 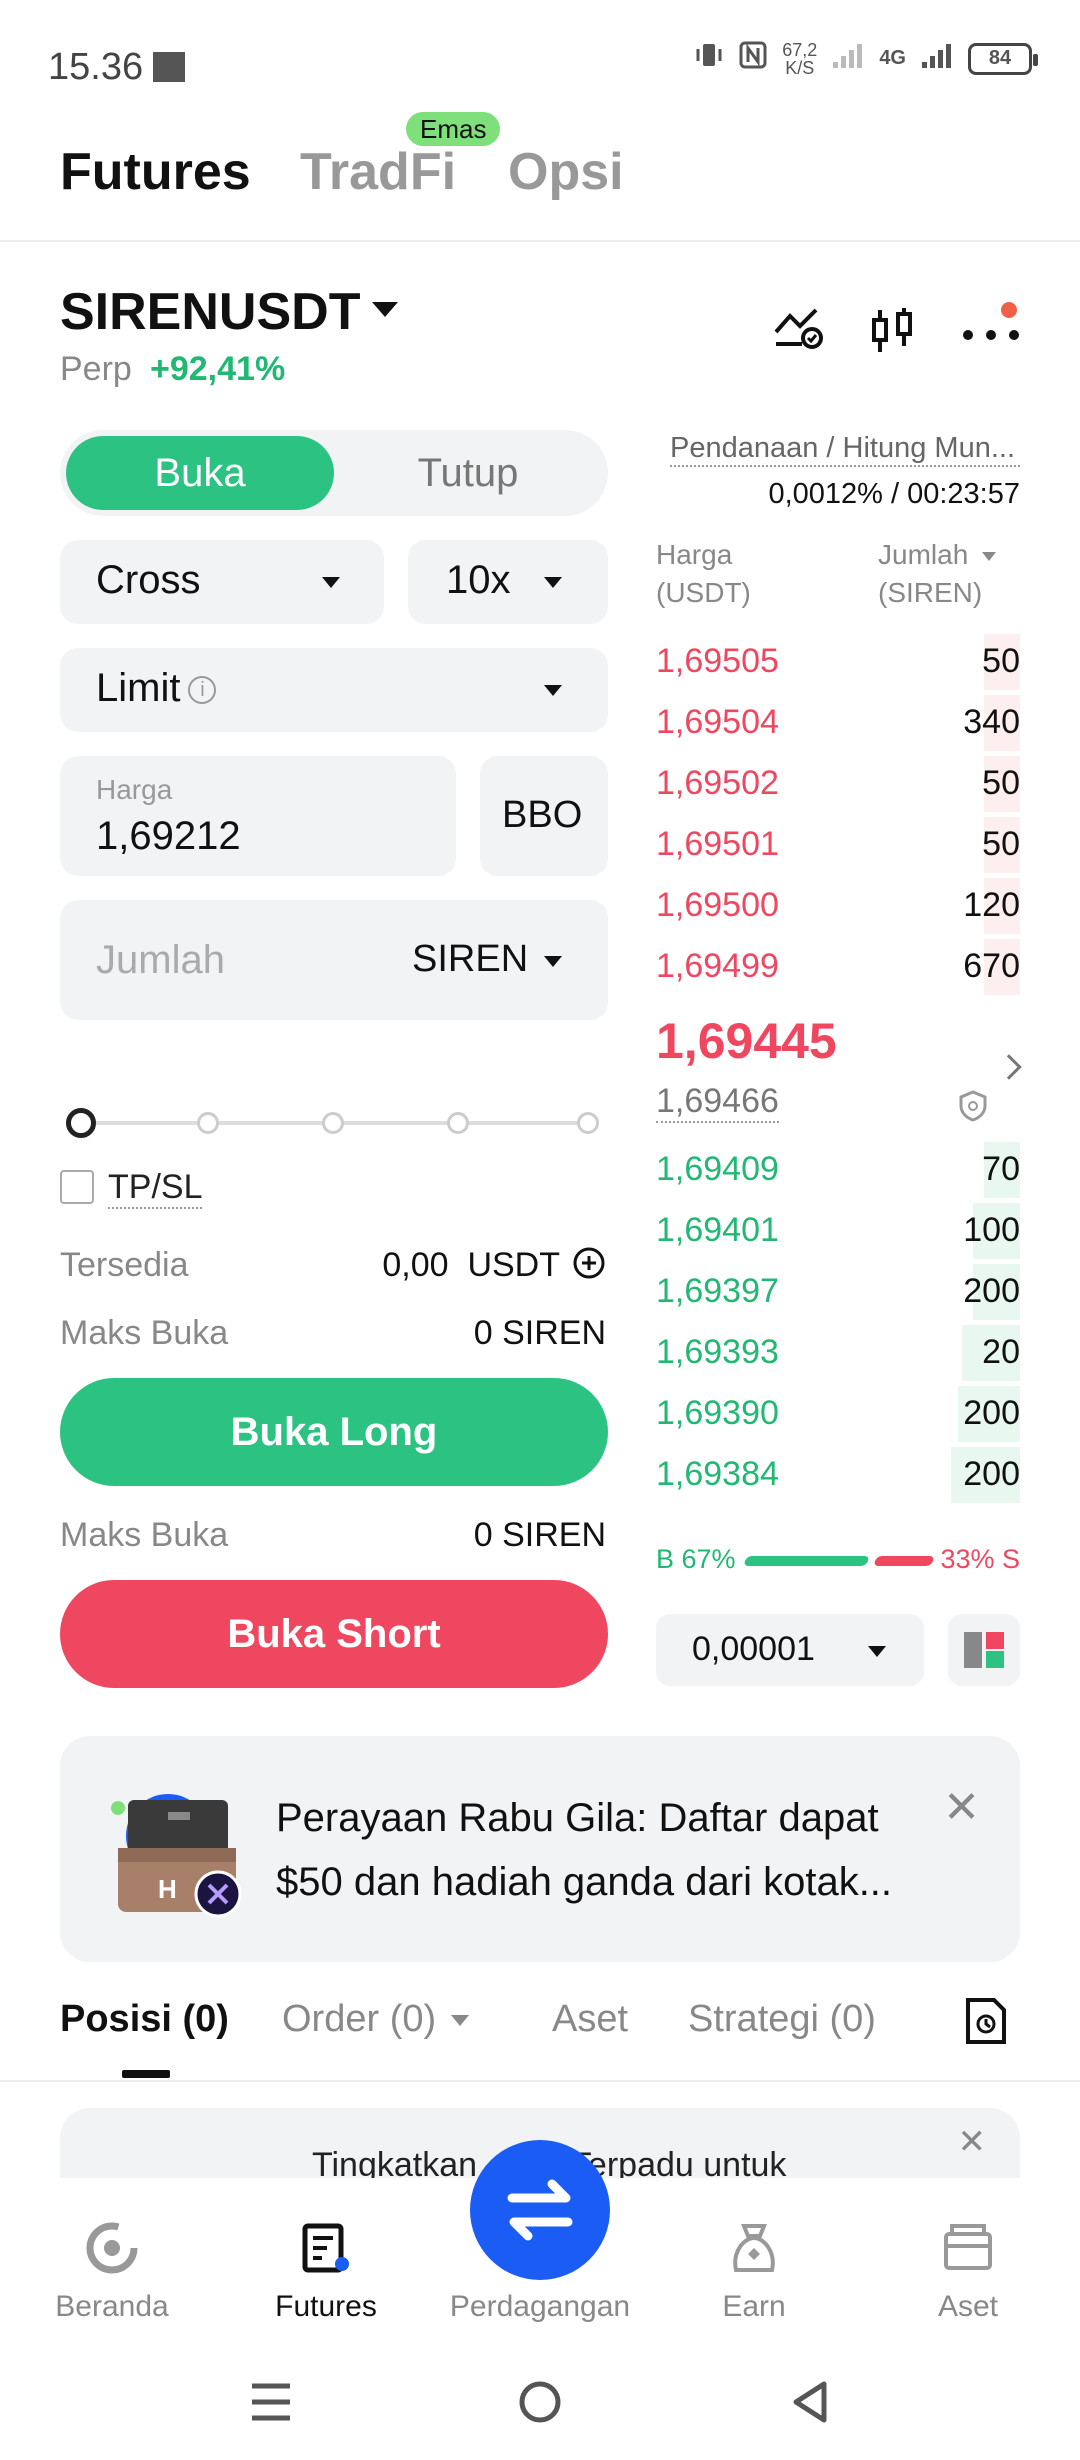 What do you see at coordinates (144, 2019) in the screenshot?
I see `tab-positions: Posisi (0)` at bounding box center [144, 2019].